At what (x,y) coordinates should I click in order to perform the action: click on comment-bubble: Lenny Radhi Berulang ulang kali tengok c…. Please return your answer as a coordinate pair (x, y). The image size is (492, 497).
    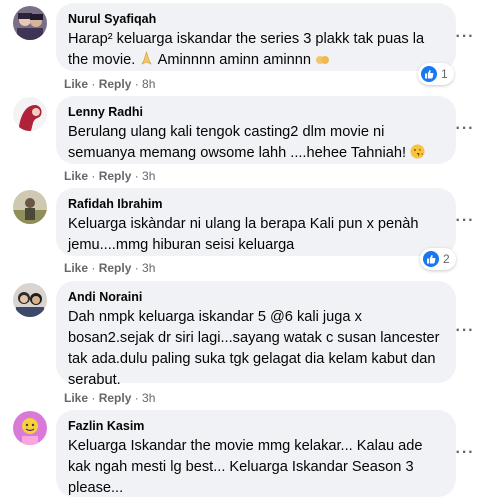
    Looking at the image, I should click on (256, 130).